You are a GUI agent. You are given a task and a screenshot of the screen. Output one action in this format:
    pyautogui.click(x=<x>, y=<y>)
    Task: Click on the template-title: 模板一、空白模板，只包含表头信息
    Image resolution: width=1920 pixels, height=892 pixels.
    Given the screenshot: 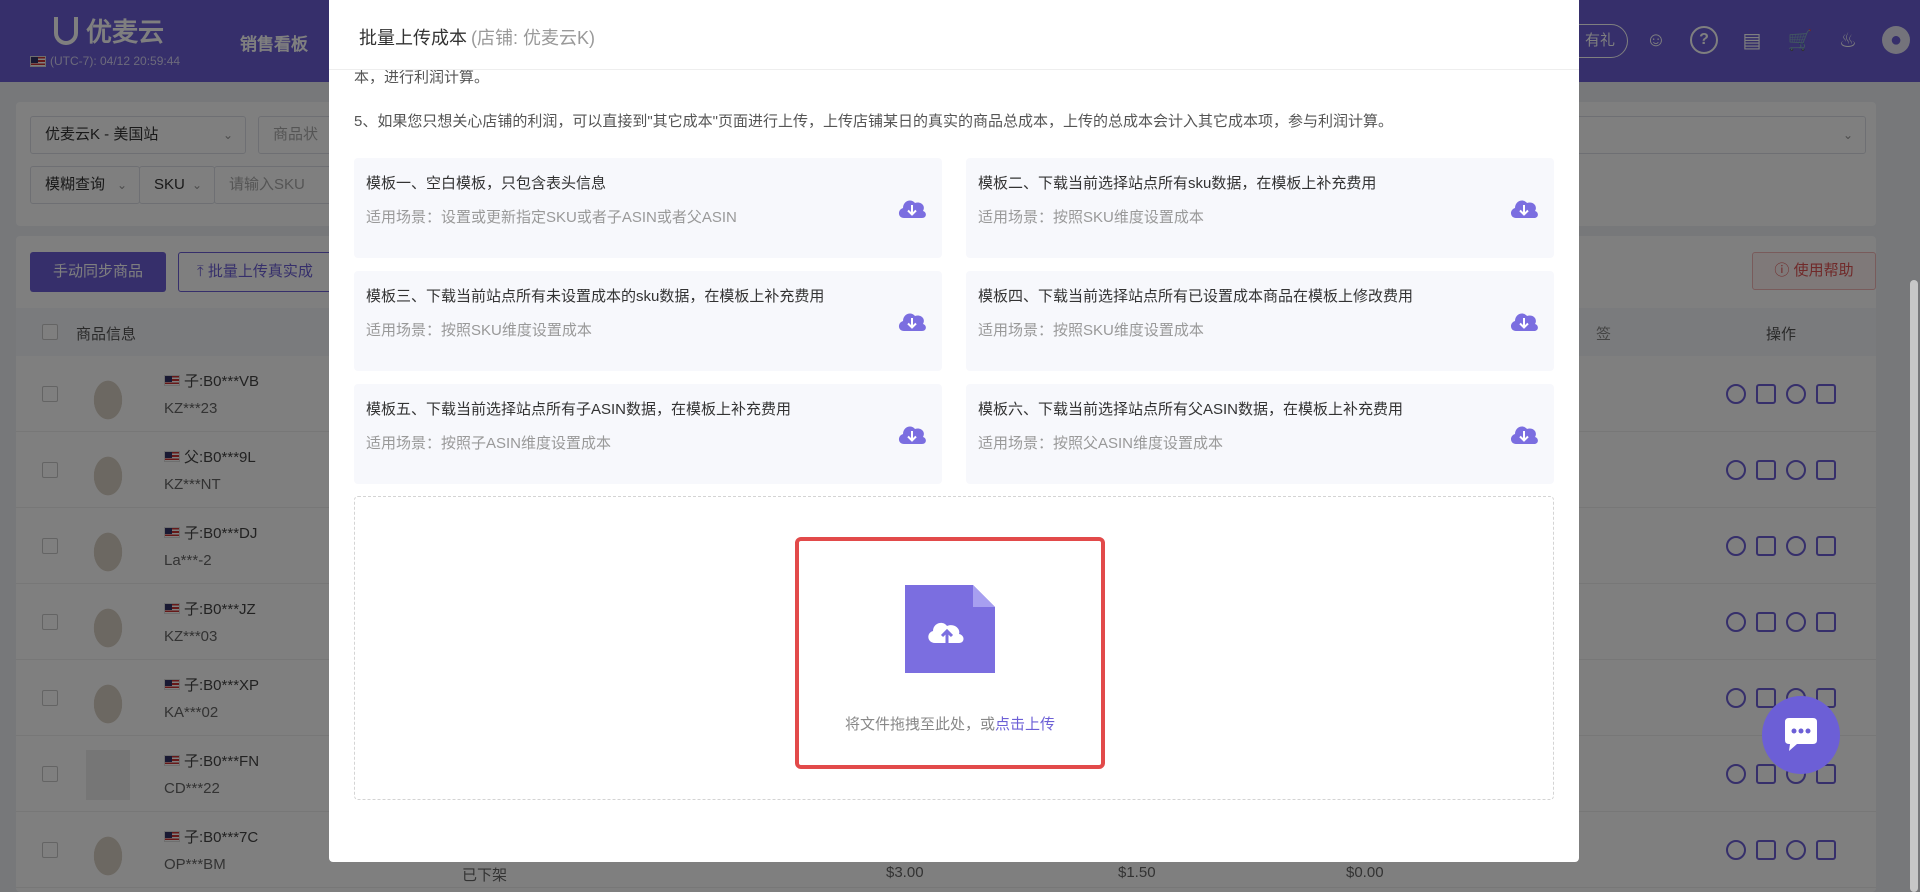 What is the action you would take?
    pyautogui.click(x=486, y=183)
    